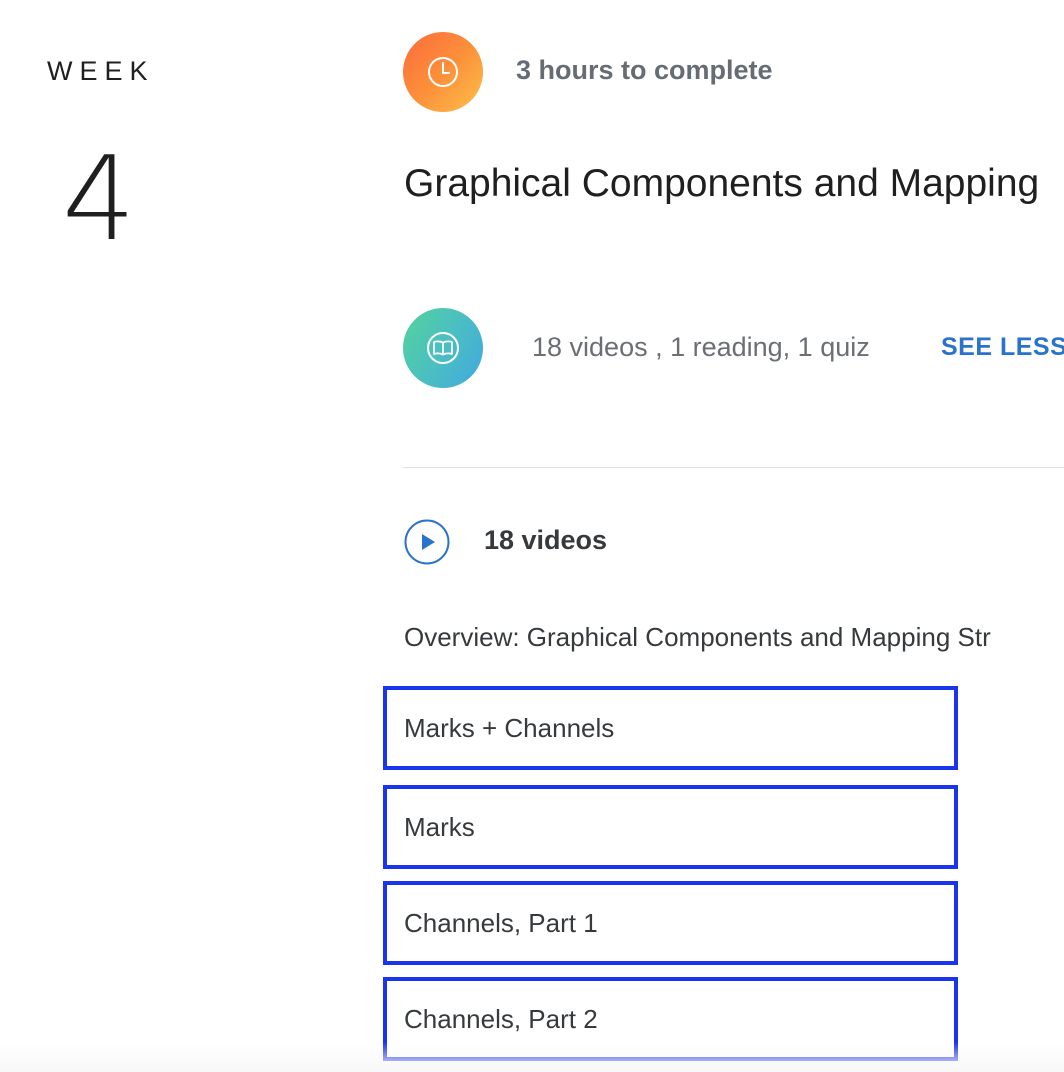 This screenshot has height=1072, width=1064. Describe the element at coordinates (99, 199) in the screenshot. I see `week-number: 4` at that location.